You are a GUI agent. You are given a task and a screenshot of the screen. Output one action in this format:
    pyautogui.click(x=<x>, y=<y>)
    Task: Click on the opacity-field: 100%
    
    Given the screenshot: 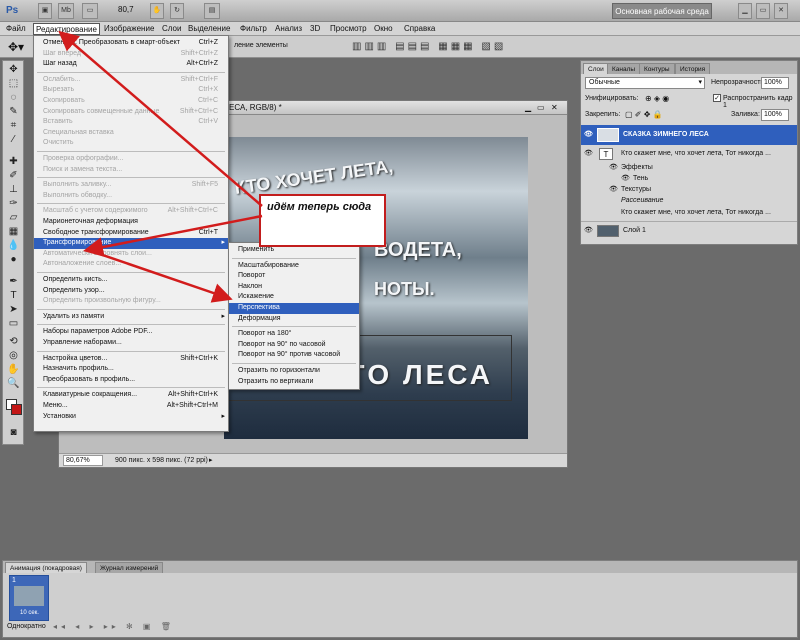 What is the action you would take?
    pyautogui.click(x=775, y=83)
    